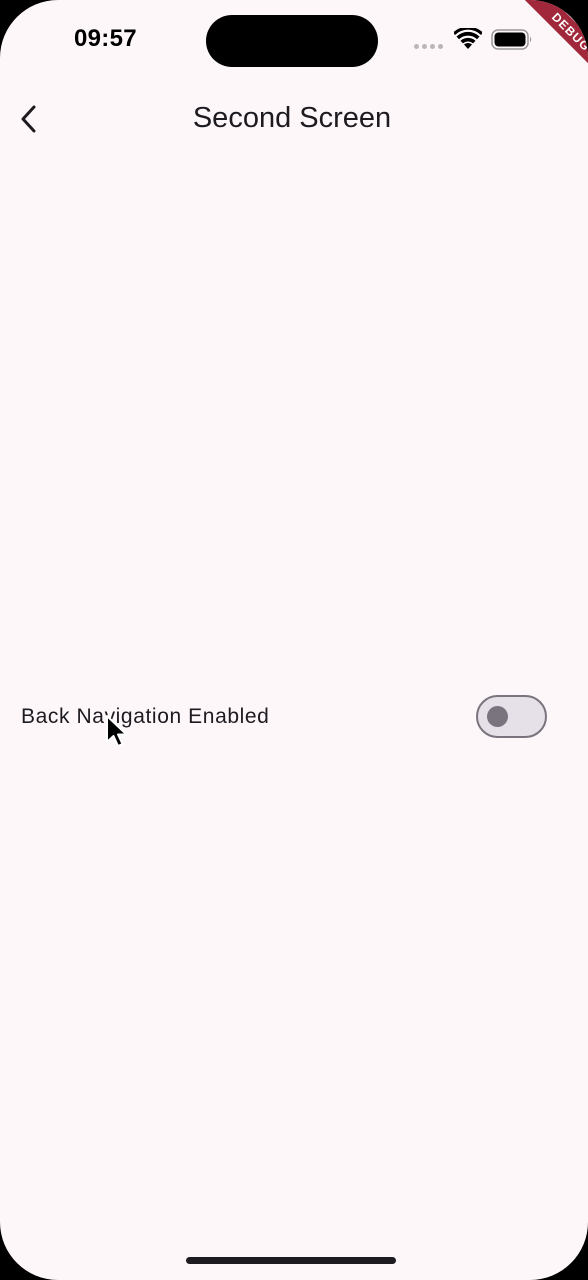 The width and height of the screenshot is (588, 1280). I want to click on back-navigation-label: Back Navigation Enabled, so click(145, 716).